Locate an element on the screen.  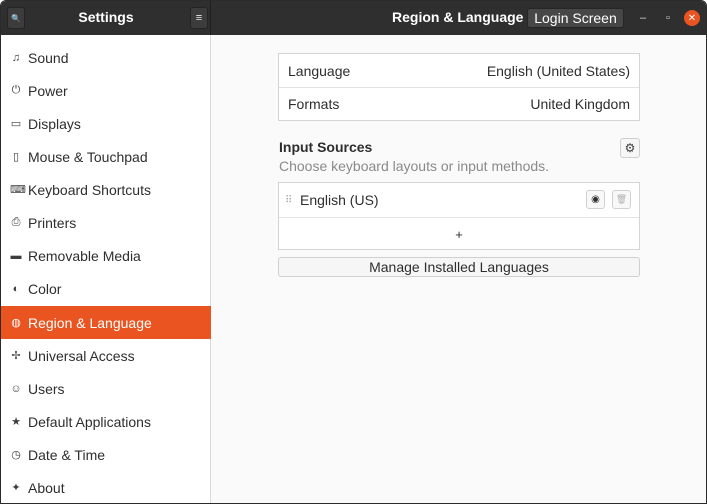
minimize-button: – is located at coordinates (643, 18).